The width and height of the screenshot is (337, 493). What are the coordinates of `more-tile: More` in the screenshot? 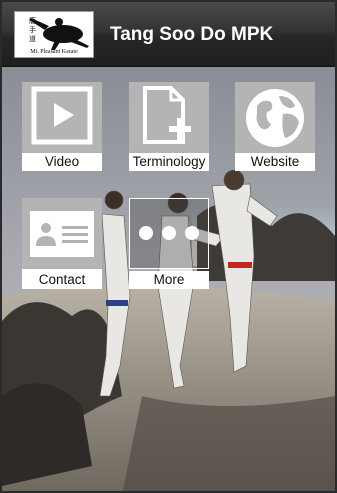 It's located at (169, 243).